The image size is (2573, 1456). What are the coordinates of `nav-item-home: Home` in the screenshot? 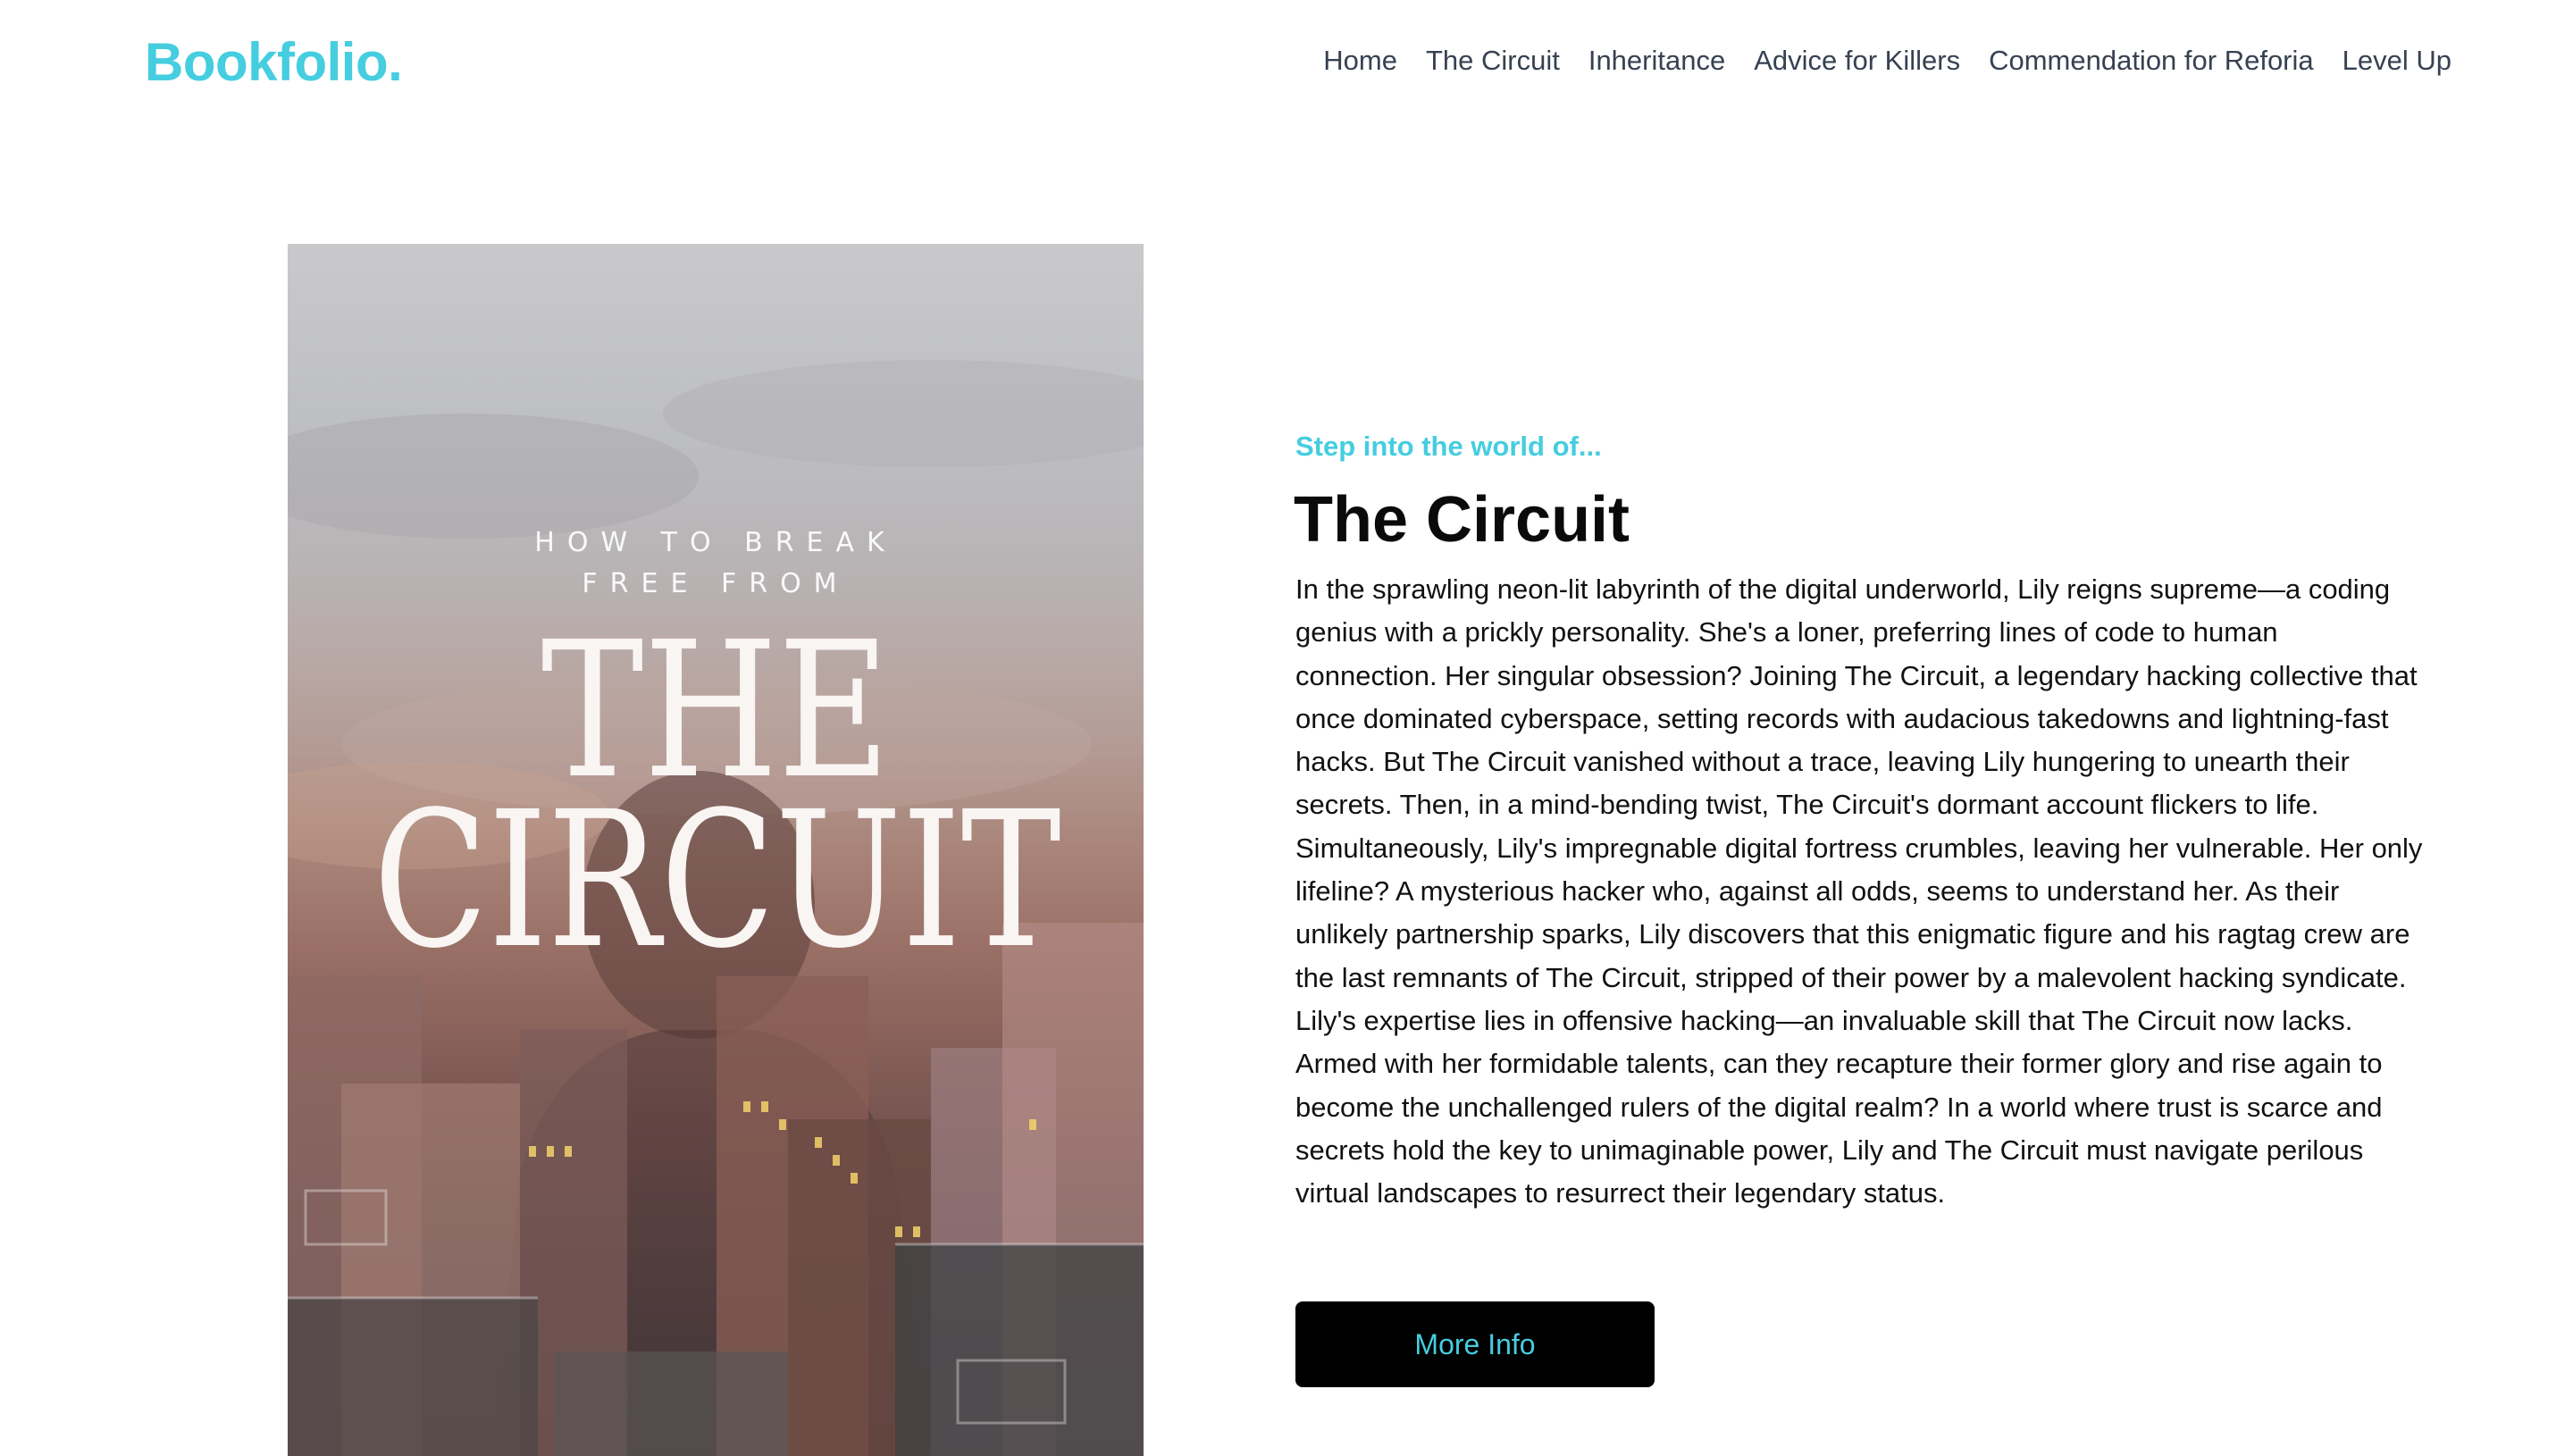 It's located at (1360, 60).